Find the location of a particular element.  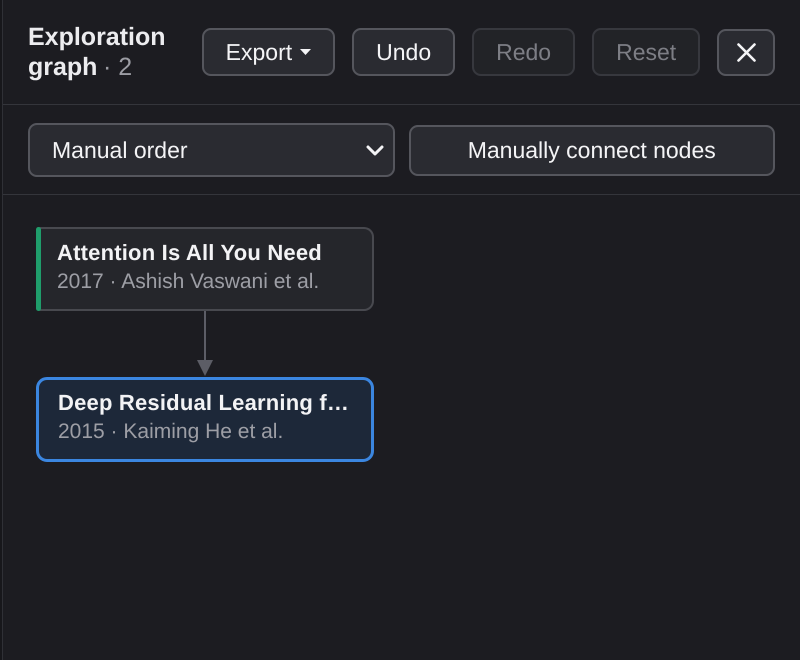

close-button is located at coordinates (746, 52).